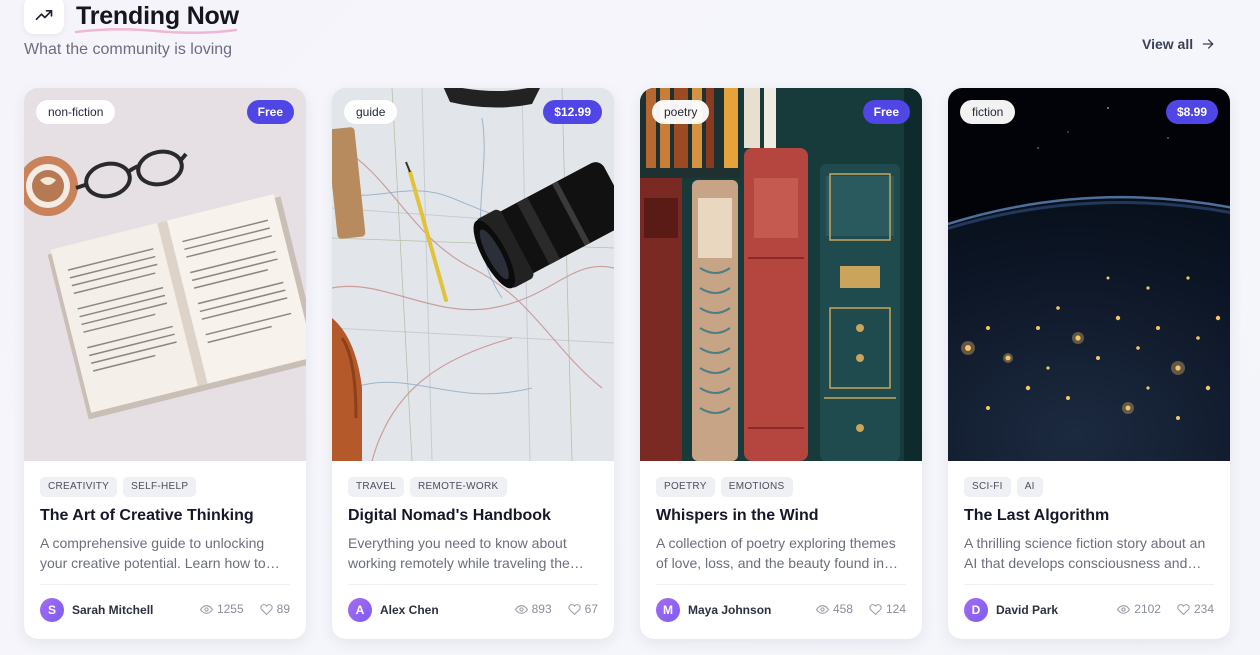  Describe the element at coordinates (756, 487) in the screenshot. I see `tag-chip: EMOTIONS` at that location.